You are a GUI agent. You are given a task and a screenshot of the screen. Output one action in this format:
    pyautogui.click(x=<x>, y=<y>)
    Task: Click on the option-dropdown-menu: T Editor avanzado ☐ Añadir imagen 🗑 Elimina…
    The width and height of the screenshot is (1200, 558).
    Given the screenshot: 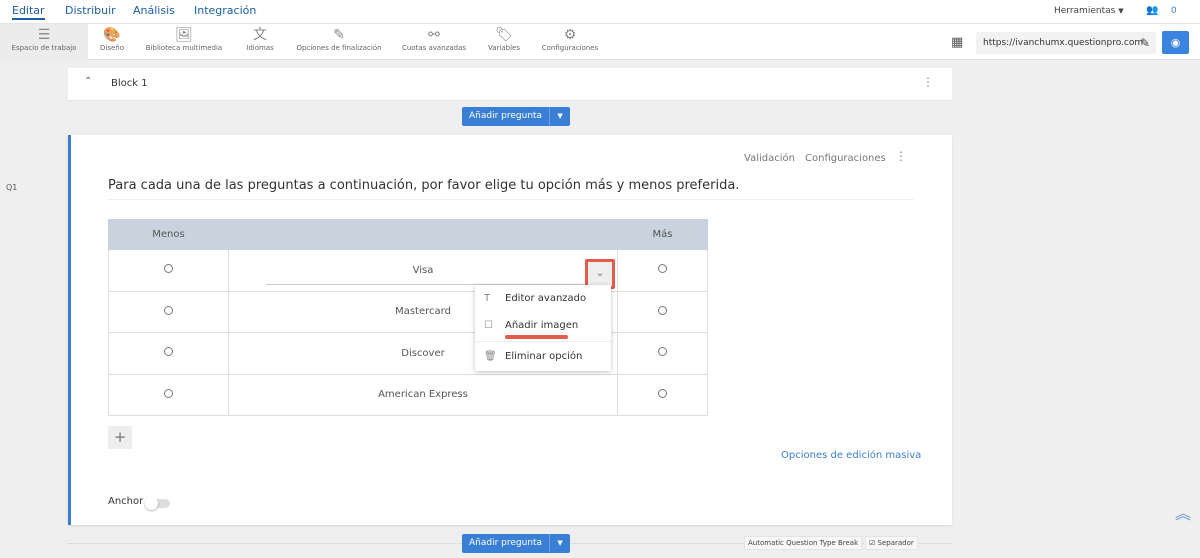 What is the action you would take?
    pyautogui.click(x=543, y=328)
    